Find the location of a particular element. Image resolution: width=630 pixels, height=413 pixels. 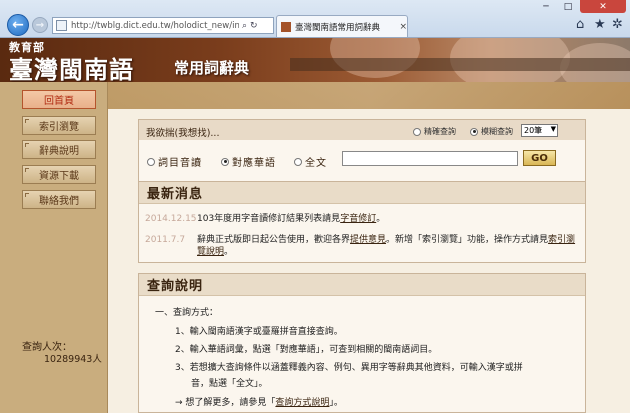

radio-label: 全文 is located at coordinates (316, 163).